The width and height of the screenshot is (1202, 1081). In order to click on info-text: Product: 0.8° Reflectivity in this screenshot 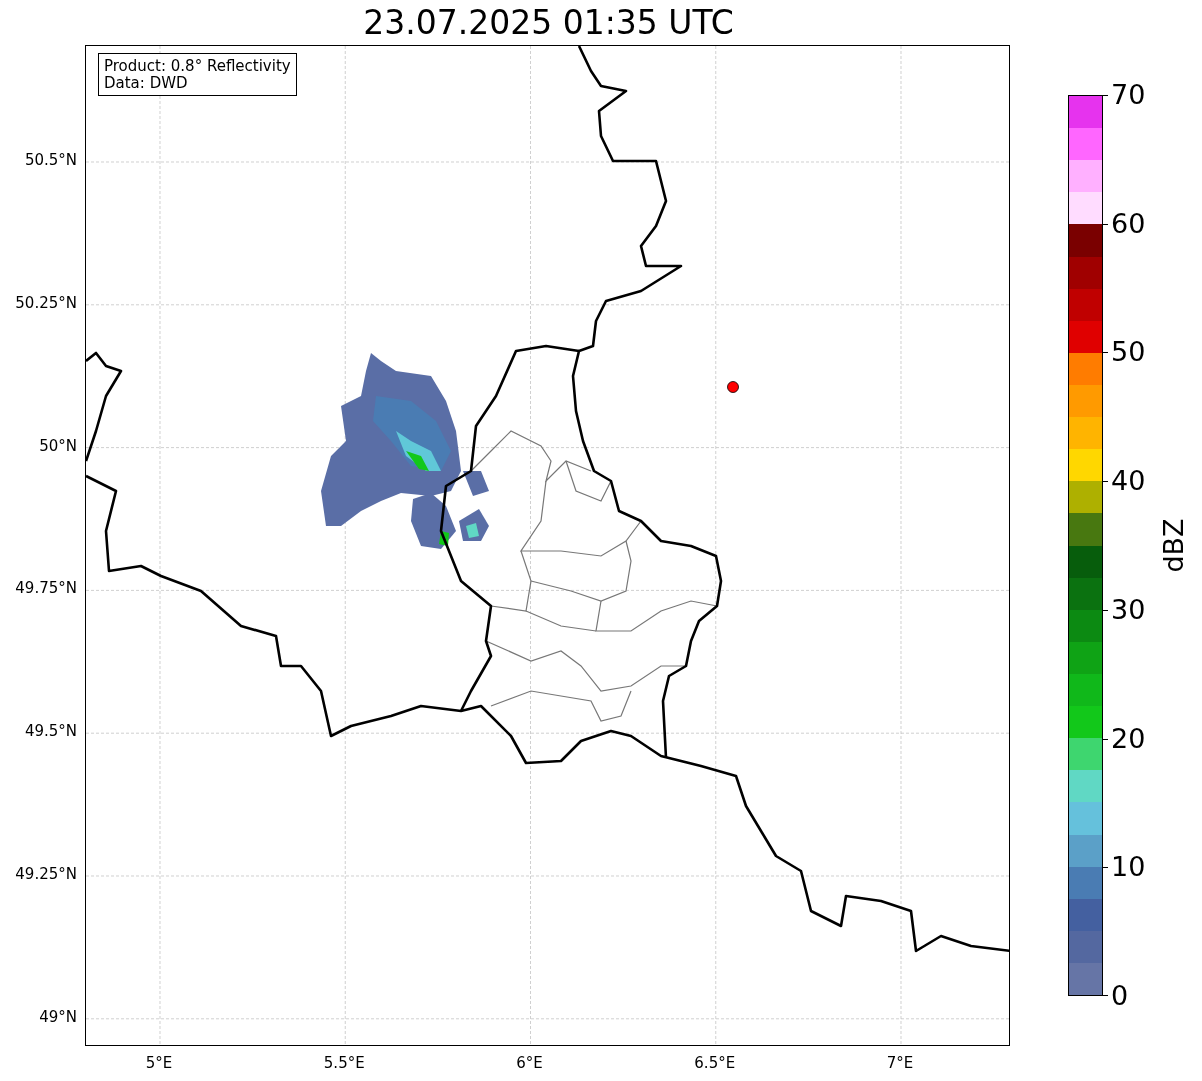, I will do `click(197, 66)`.